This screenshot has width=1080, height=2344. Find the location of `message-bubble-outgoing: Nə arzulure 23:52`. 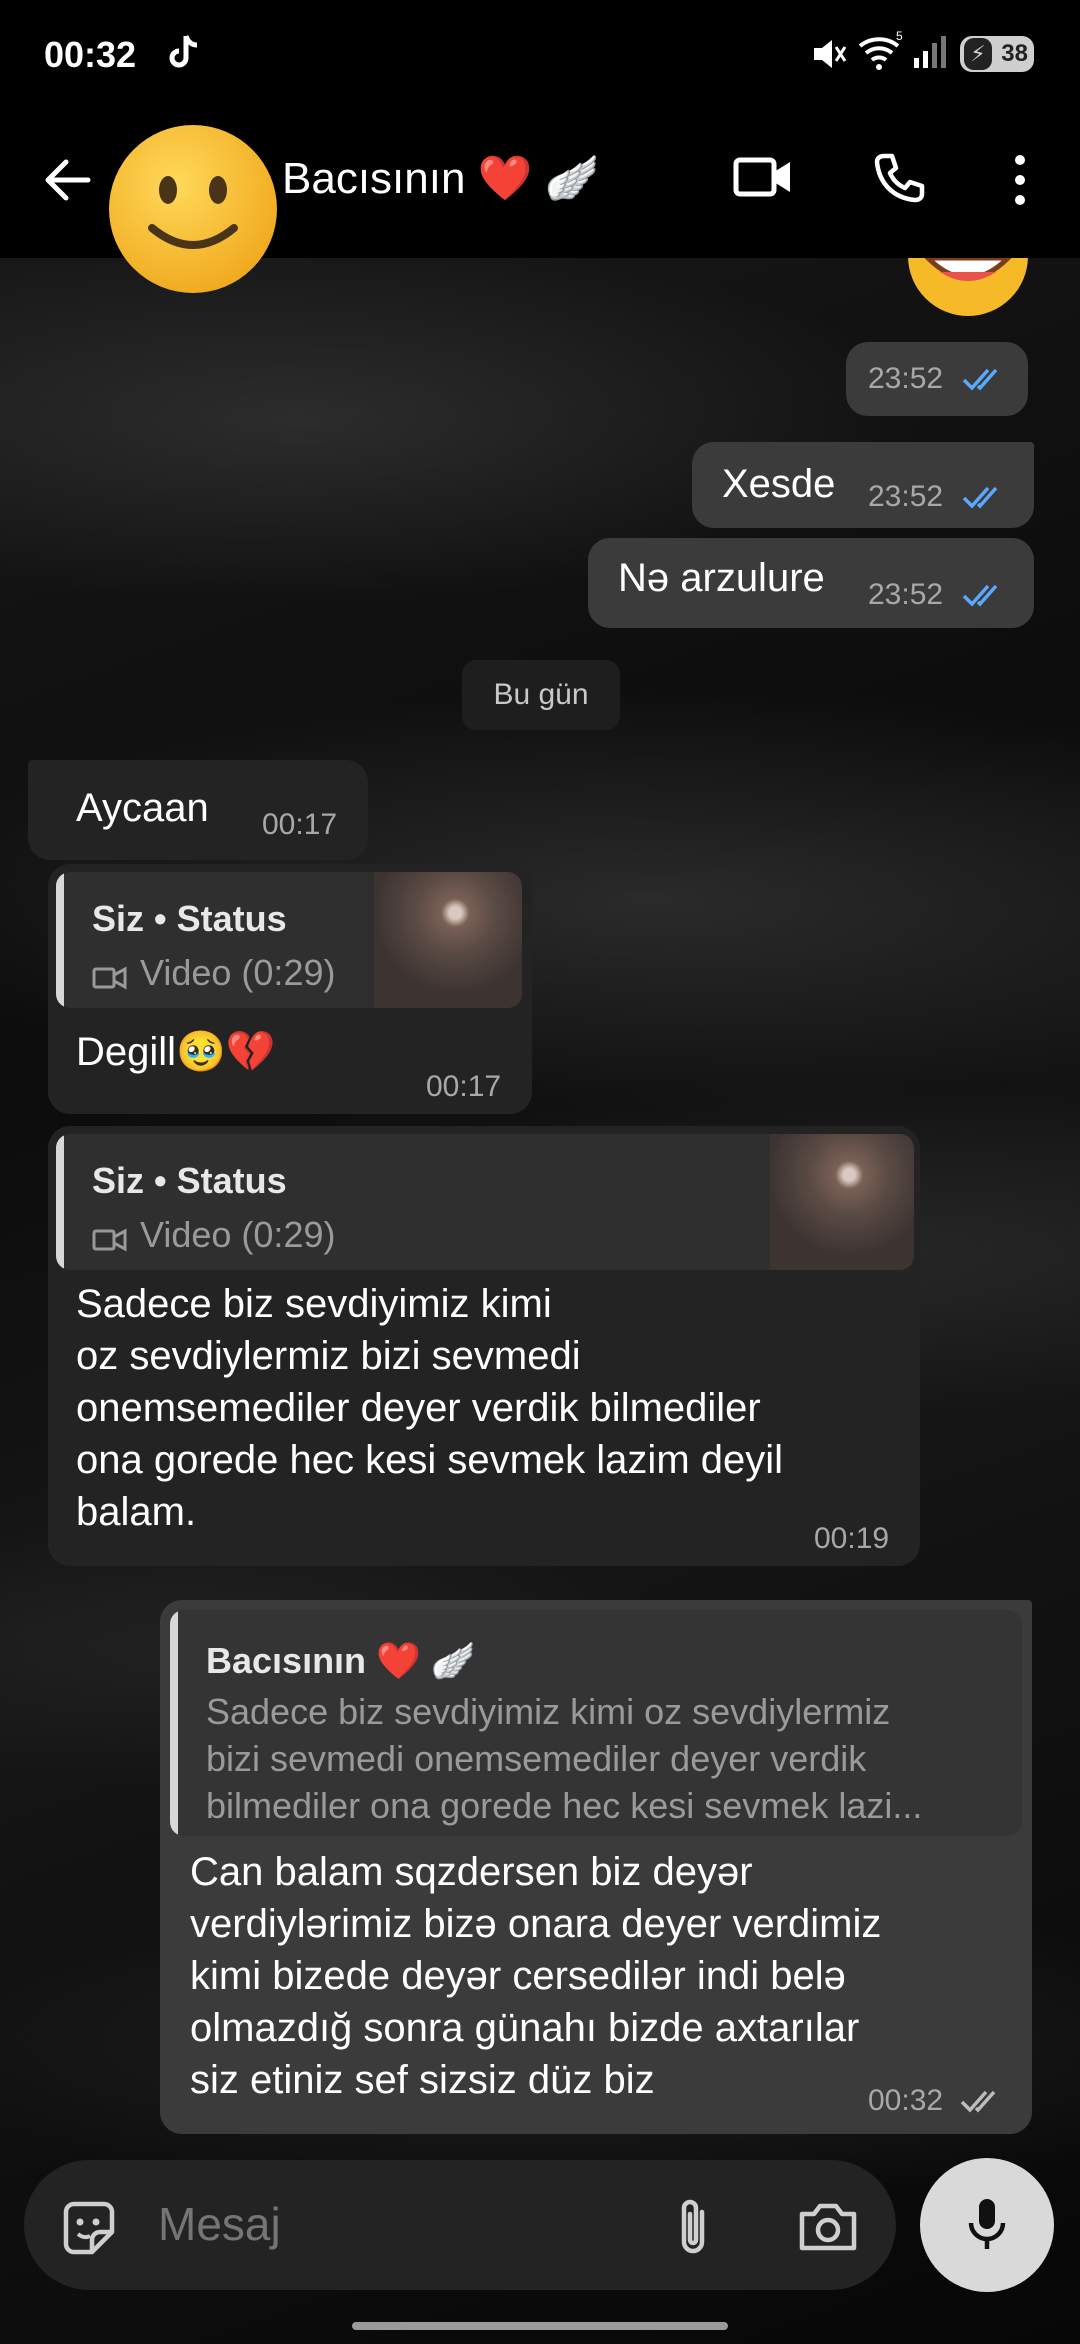

message-bubble-outgoing: Nə arzulure 23:52 is located at coordinates (811, 583).